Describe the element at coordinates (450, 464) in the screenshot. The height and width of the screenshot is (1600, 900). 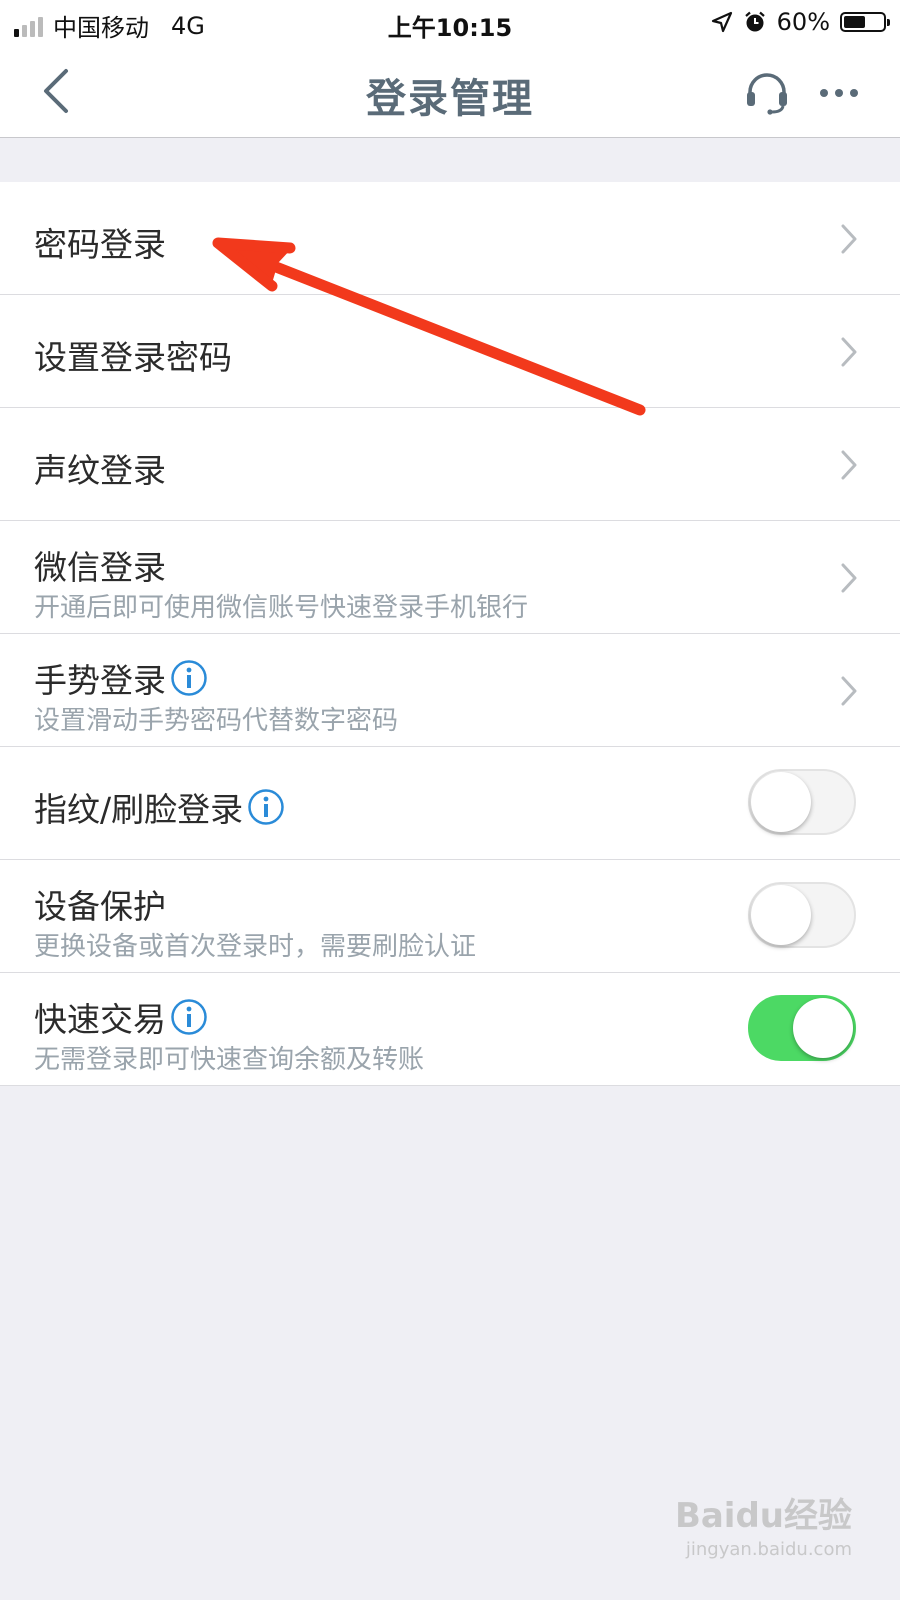
I see `settings-row-voiceprint-login: 声纹登录` at that location.